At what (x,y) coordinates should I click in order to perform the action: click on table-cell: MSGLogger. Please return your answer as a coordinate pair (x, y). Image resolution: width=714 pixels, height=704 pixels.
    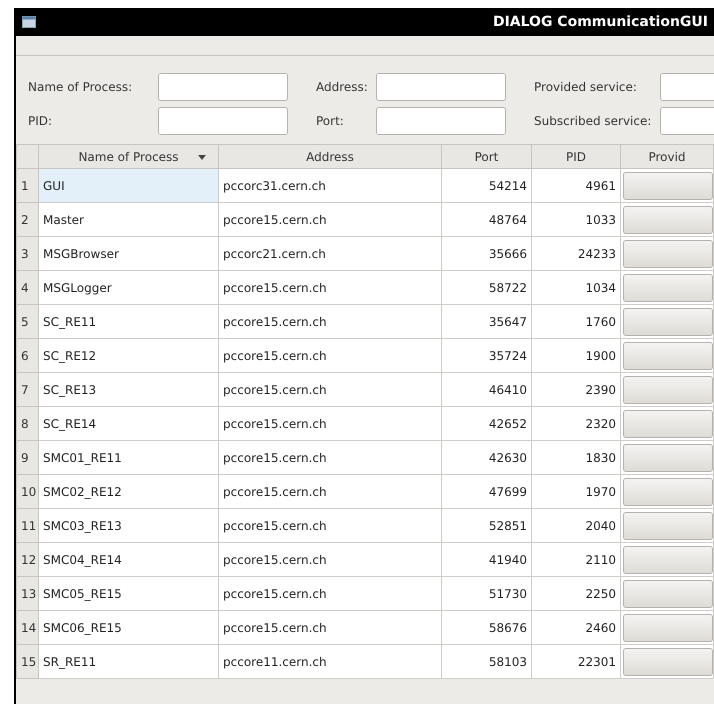
    Looking at the image, I should click on (128, 287).